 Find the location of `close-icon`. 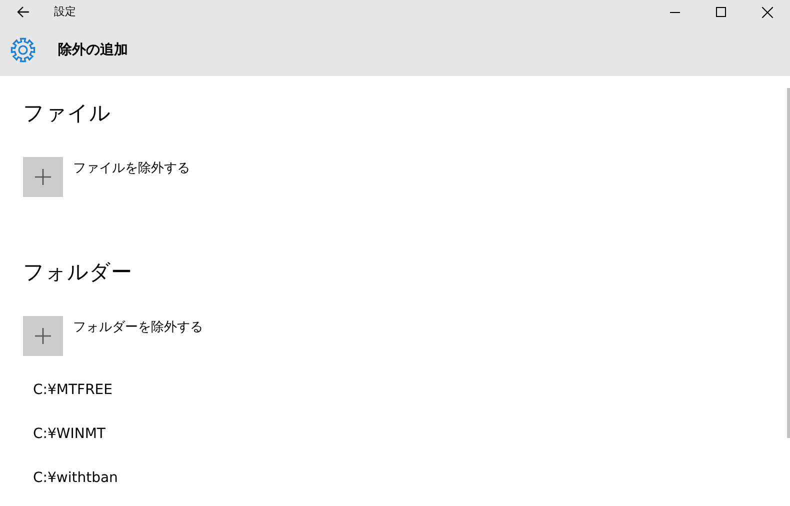

close-icon is located at coordinates (767, 12).